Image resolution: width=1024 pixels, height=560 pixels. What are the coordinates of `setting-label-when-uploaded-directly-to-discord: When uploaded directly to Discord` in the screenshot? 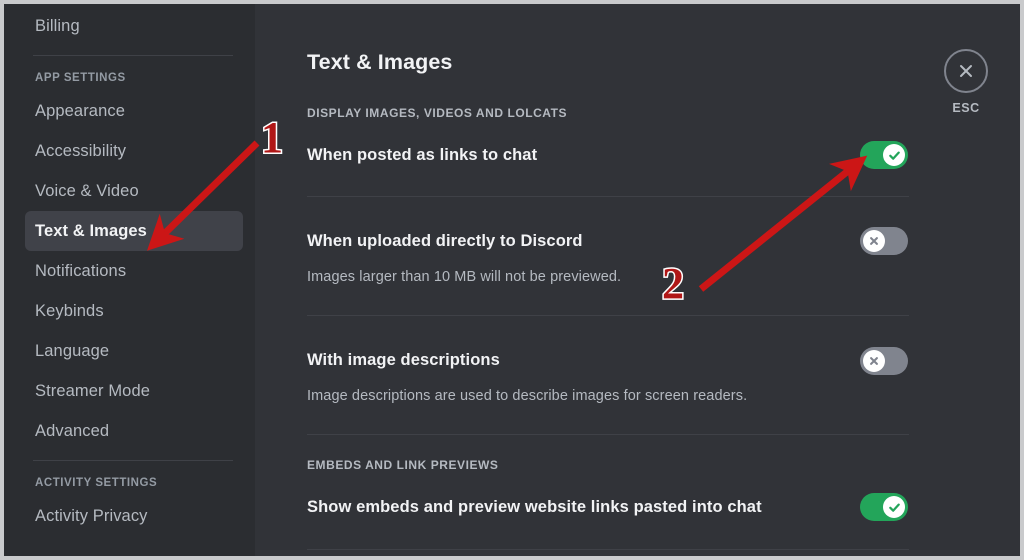 It's located at (445, 241).